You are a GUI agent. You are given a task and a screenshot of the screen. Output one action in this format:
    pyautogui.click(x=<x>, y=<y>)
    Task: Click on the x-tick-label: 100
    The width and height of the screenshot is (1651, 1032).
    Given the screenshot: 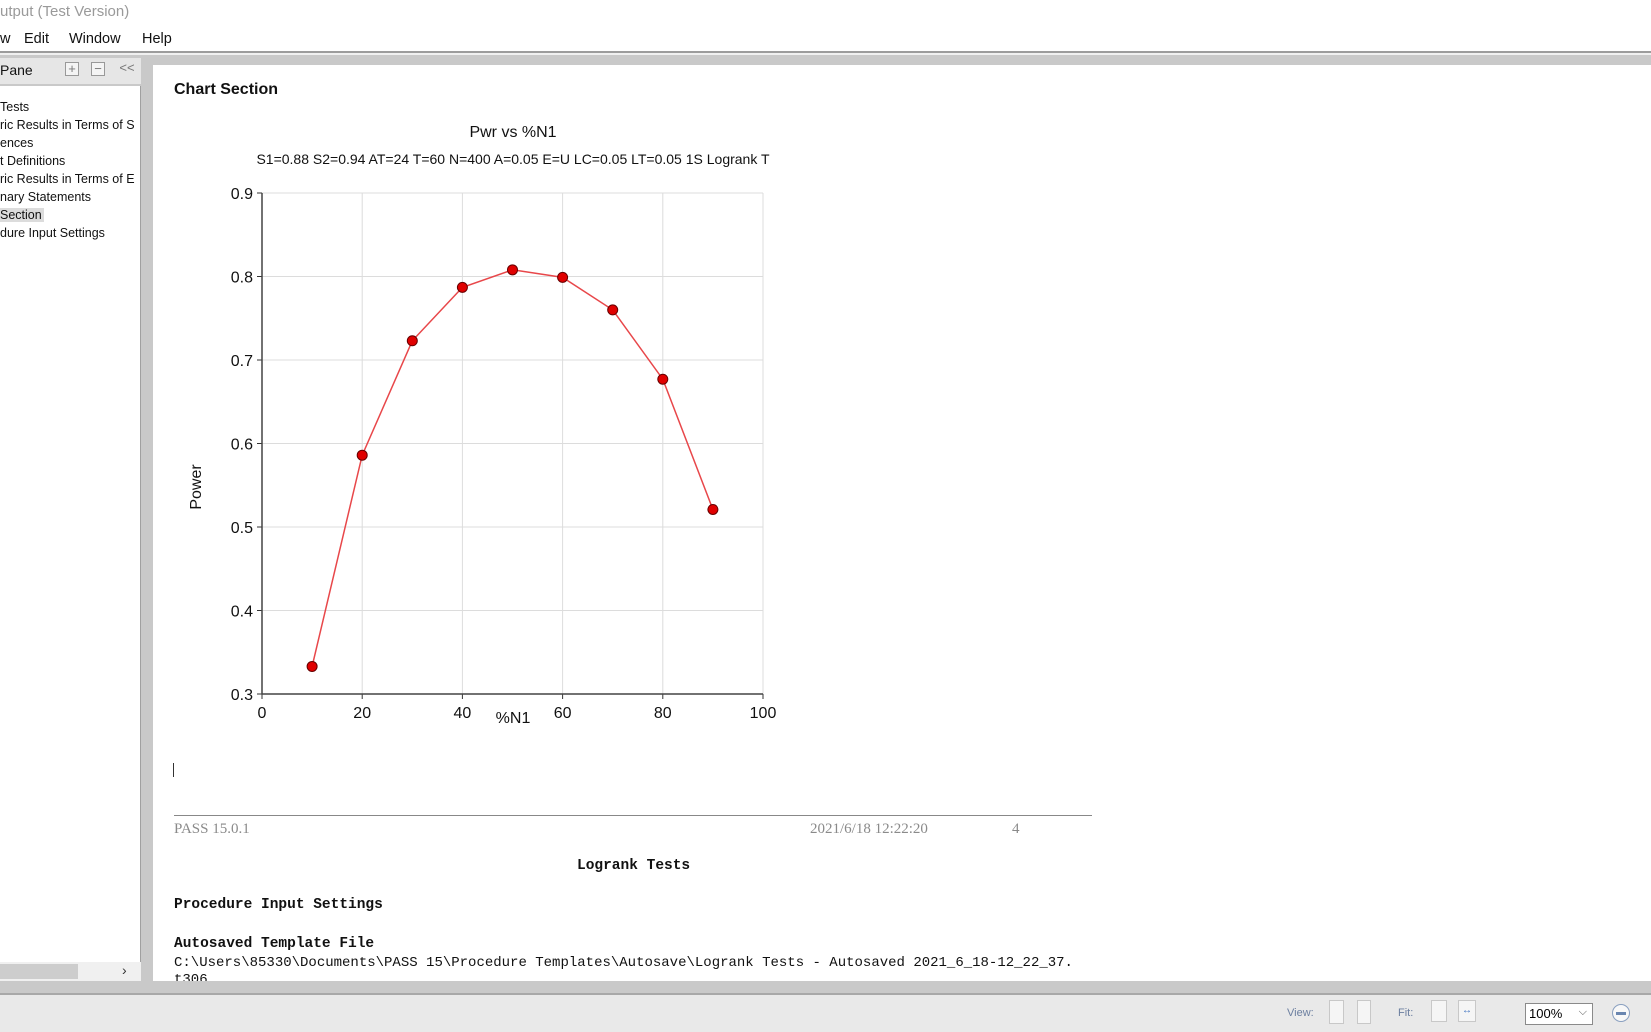 What is the action you would take?
    pyautogui.click(x=763, y=713)
    